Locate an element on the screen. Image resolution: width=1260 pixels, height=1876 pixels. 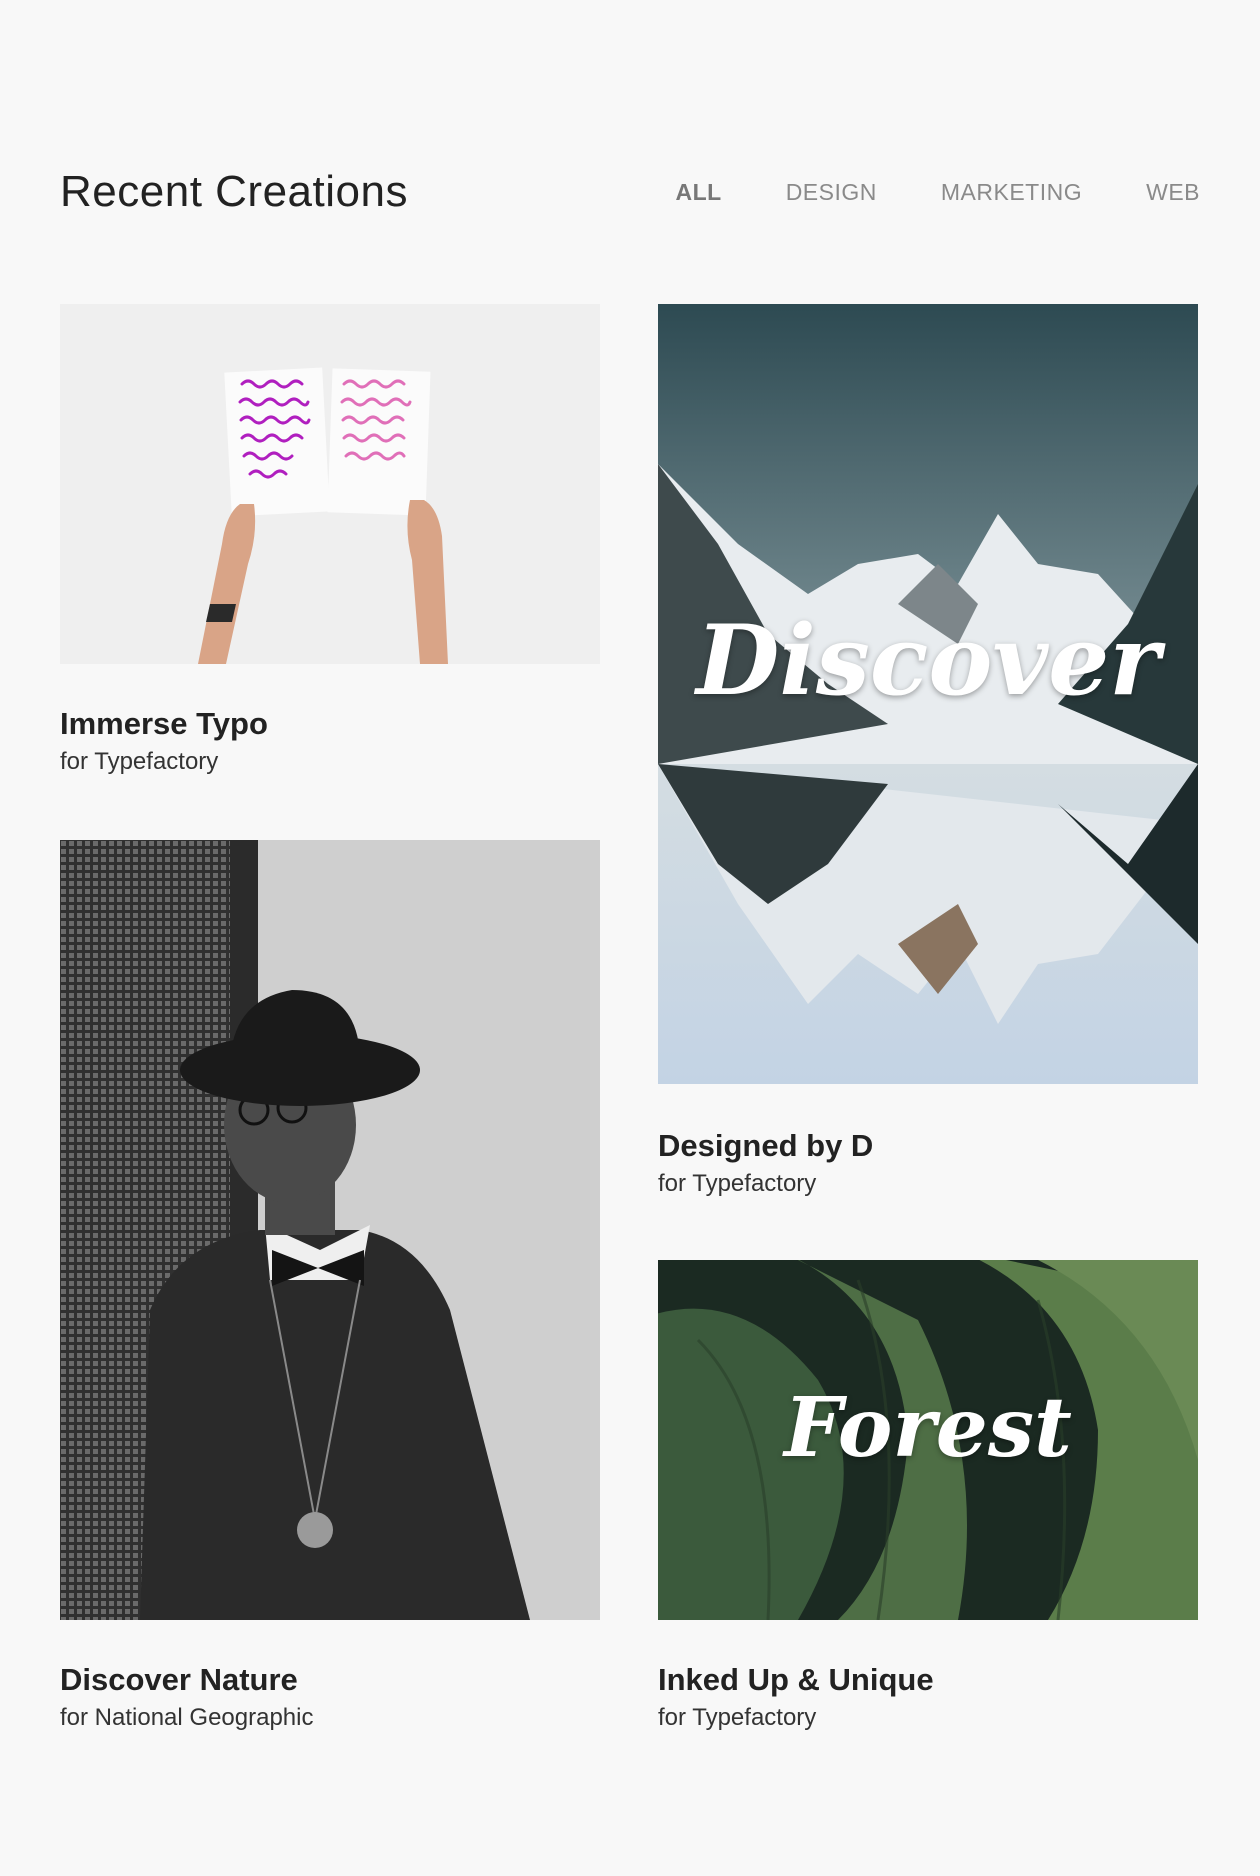
project-image: Forest is located at coordinates (928, 1440).